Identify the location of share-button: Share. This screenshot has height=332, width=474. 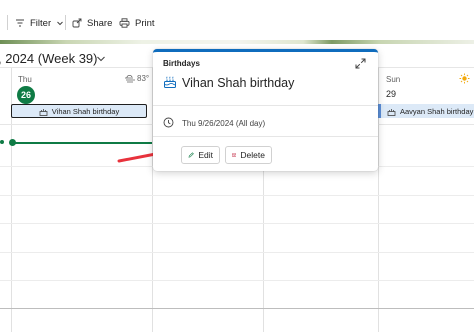
(92, 23).